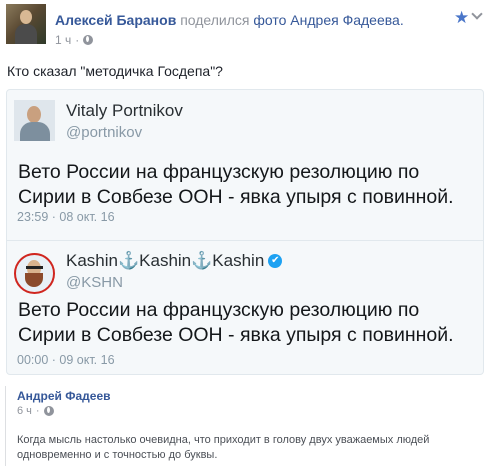 Image resolution: width=484 pixels, height=466 pixels. What do you see at coordinates (115, 20) in the screenshot?
I see `author-name-link: Алексей Баранов` at bounding box center [115, 20].